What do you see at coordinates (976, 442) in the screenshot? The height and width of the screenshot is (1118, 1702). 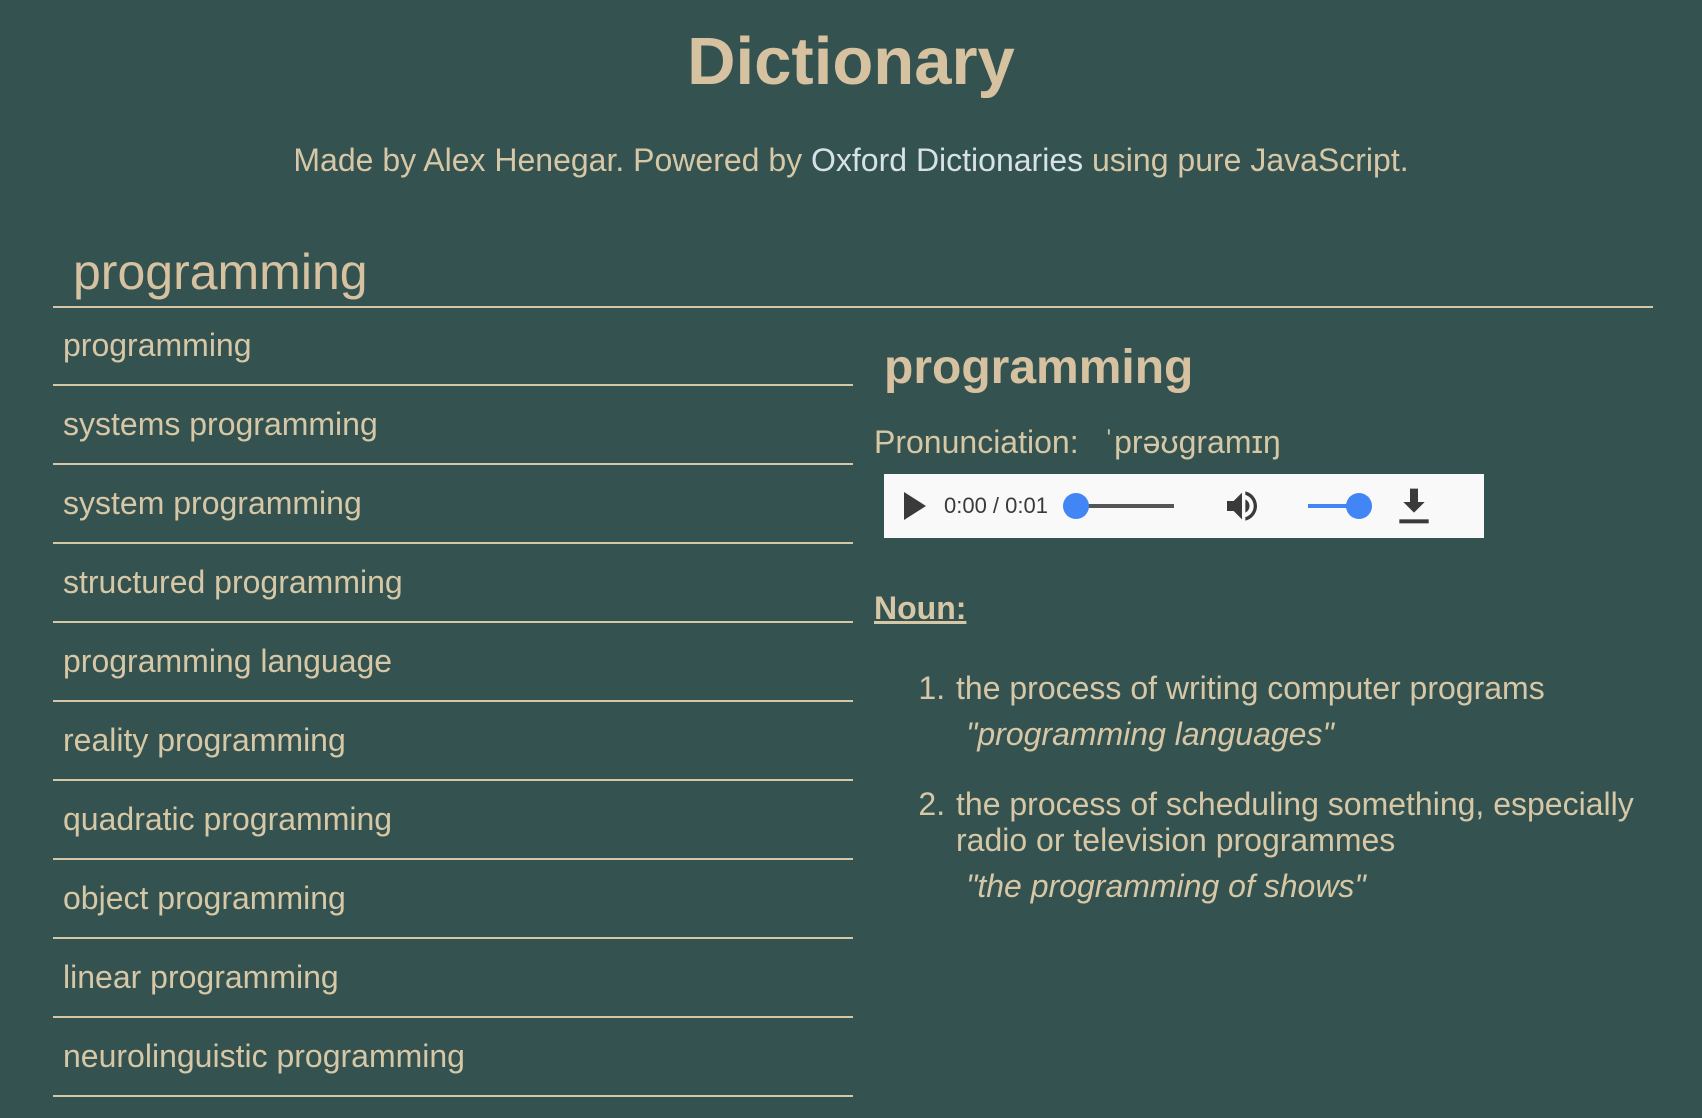 I see `pronunciation-label: Pronunciation:` at bounding box center [976, 442].